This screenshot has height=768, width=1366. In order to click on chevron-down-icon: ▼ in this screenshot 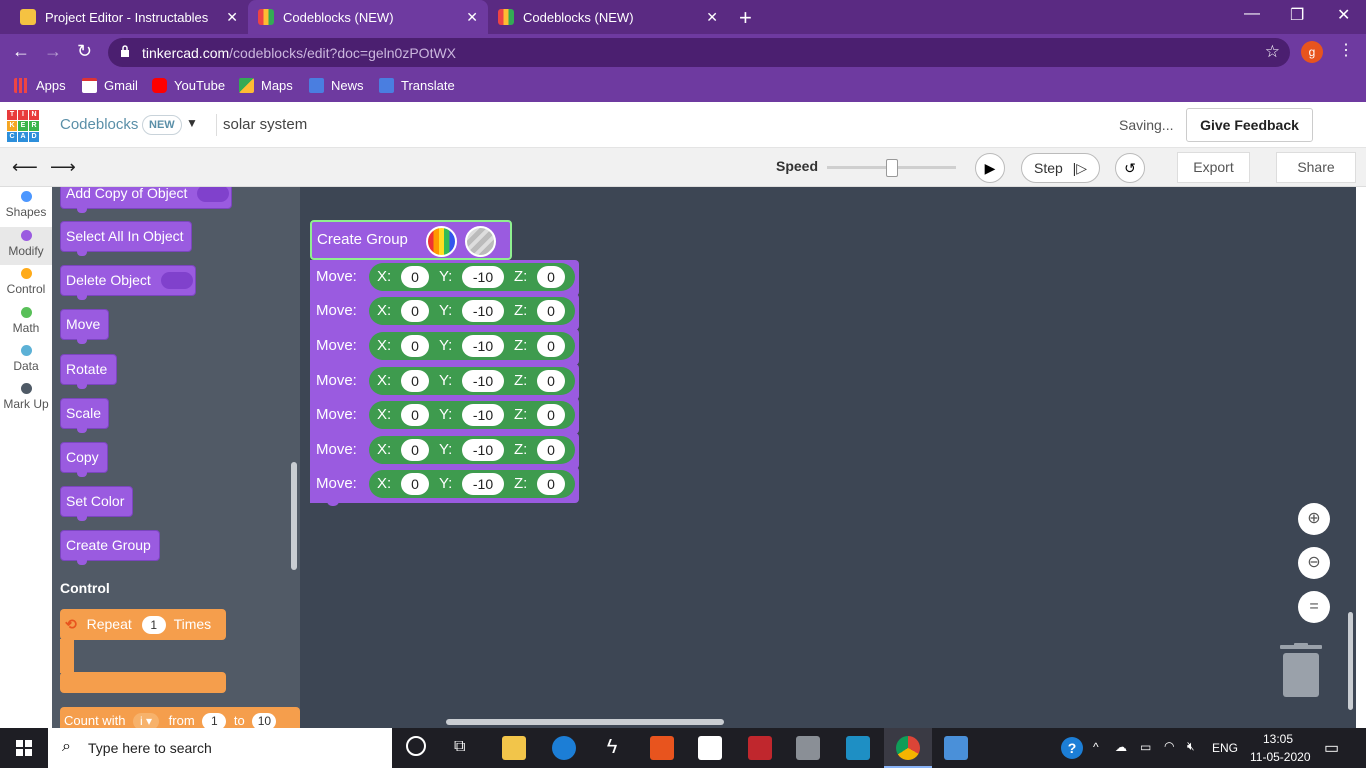, I will do `click(192, 123)`.